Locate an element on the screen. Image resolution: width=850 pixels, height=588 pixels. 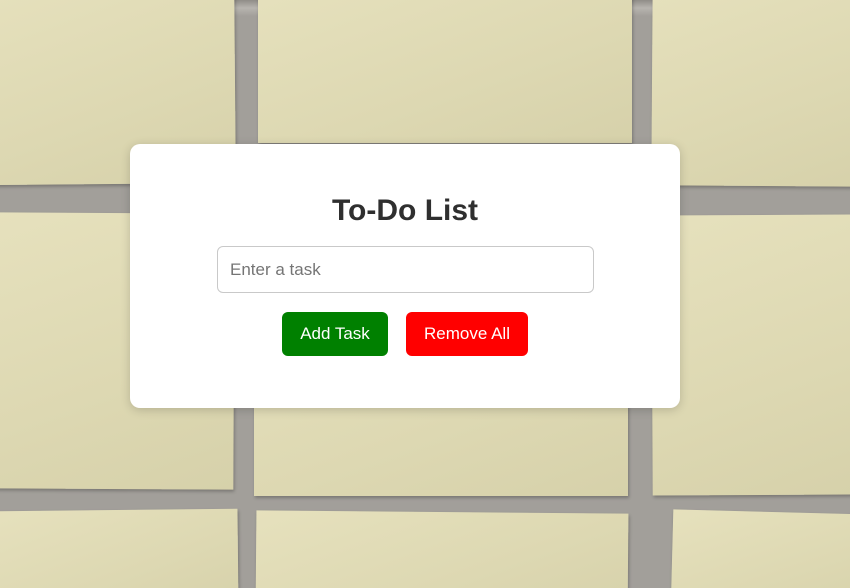
page-title: To-Do List is located at coordinates (405, 210).